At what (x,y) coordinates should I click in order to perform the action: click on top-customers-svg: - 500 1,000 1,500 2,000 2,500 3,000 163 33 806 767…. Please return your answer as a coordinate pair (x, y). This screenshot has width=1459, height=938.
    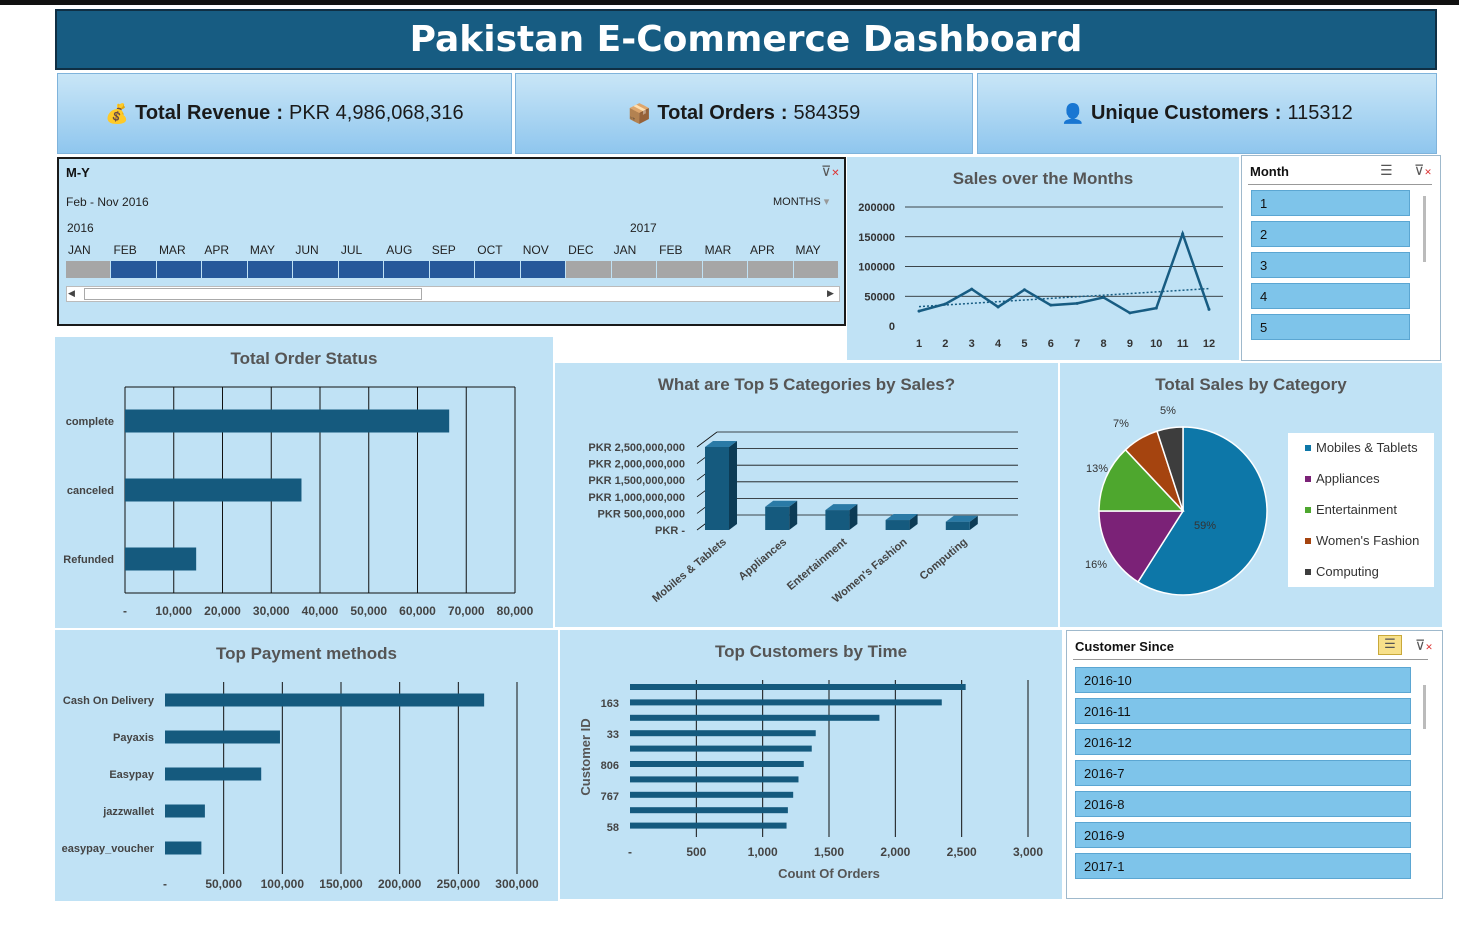
    Looking at the image, I should click on (810, 780).